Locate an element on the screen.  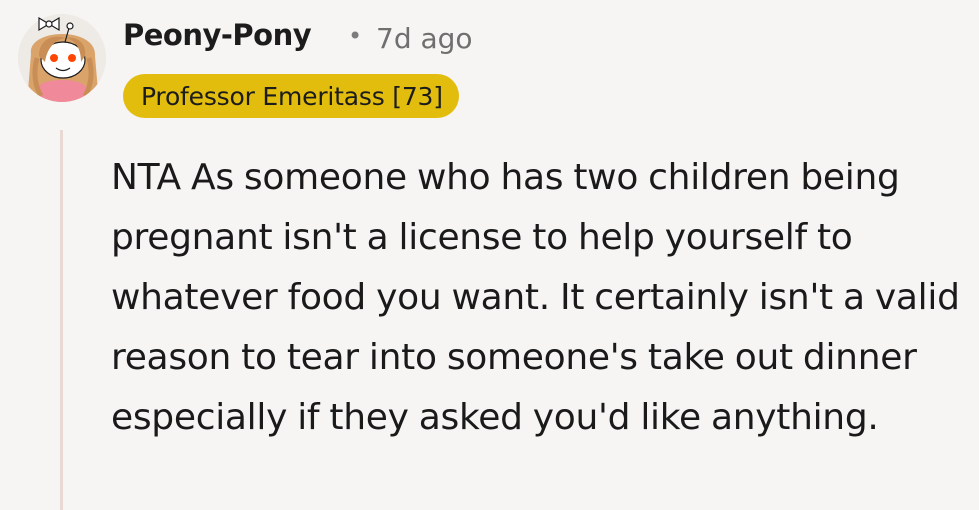
snoo-avatar-icon is located at coordinates (62, 58).